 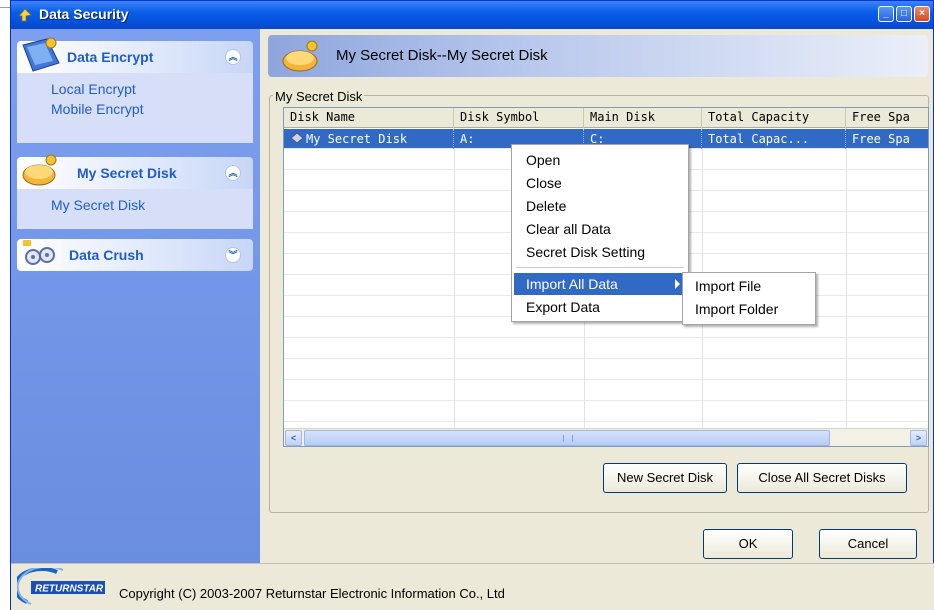 I want to click on returnstar-logo: RETURNSTAR, so click(x=61, y=586).